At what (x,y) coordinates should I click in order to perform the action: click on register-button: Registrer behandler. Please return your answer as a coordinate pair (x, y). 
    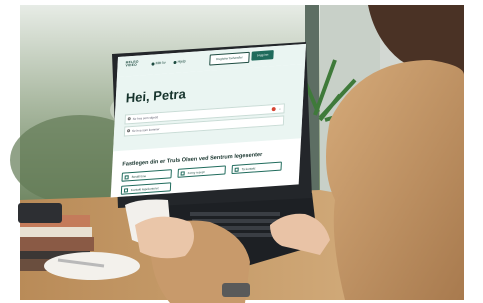
    Looking at the image, I should click on (229, 58).